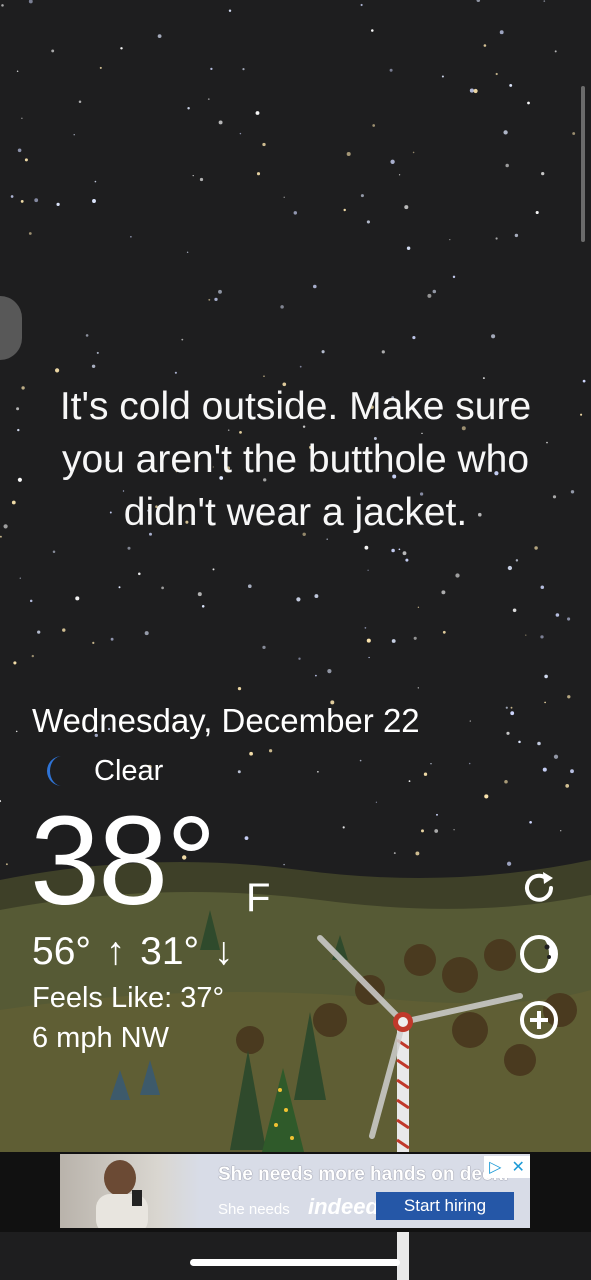 The height and width of the screenshot is (1280, 591). What do you see at coordinates (445, 1206) in the screenshot?
I see `ad-cta-button: Start hiring` at bounding box center [445, 1206].